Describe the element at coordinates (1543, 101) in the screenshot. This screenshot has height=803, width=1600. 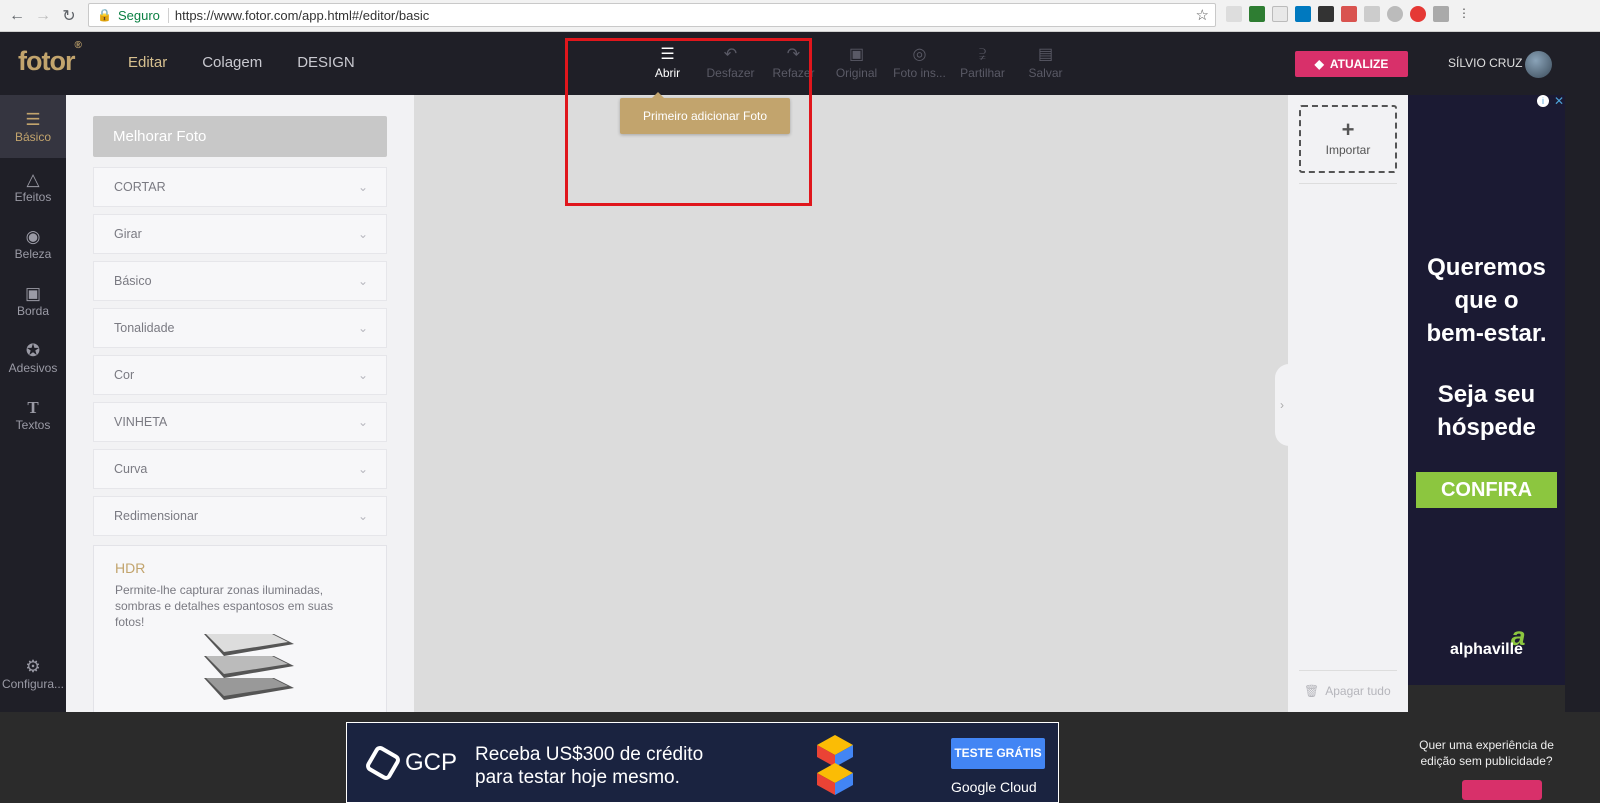
I see `info-icon: i` at that location.